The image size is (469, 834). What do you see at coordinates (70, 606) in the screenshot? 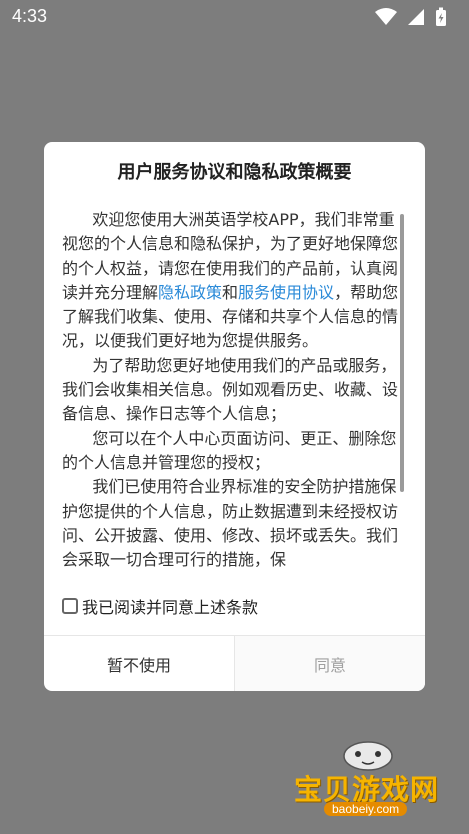
I see `agree-checkbox` at bounding box center [70, 606].